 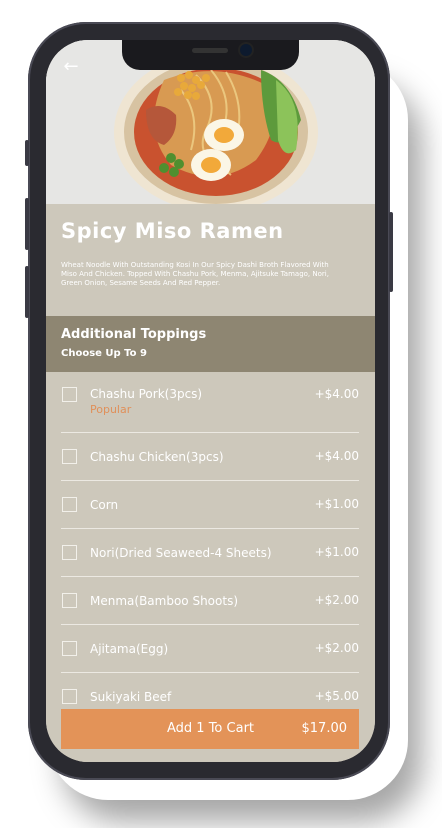 I want to click on item-name: Corn, so click(x=104, y=505).